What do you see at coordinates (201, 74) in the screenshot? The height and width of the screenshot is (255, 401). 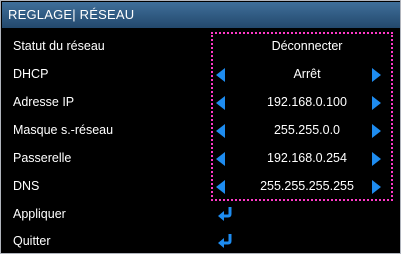 I see `menu-row-dhcp: DHCP Arrêt` at bounding box center [201, 74].